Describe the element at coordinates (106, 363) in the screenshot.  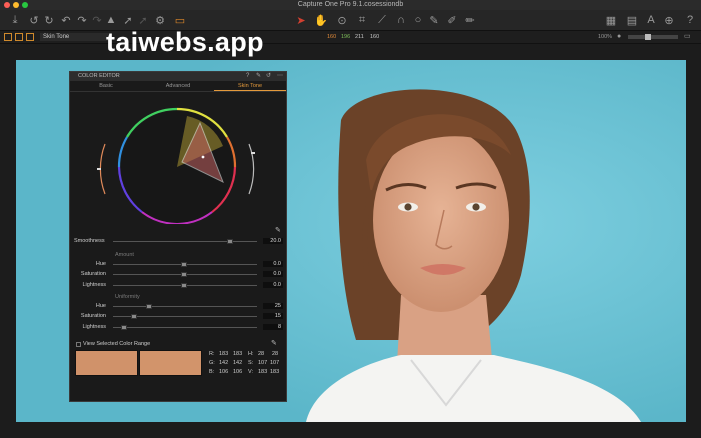
I see `color-swatch-before` at that location.